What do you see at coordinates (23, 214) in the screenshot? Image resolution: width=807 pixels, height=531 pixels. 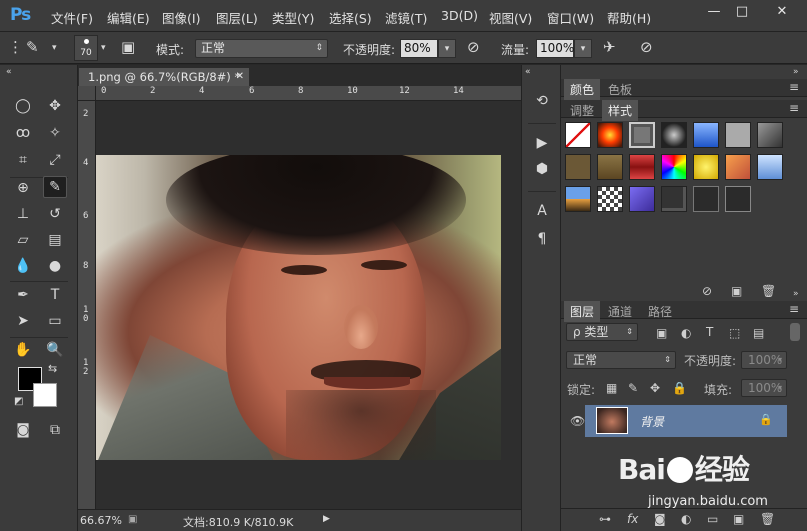 I see `clone-stamp-tool-icon: ⊥` at bounding box center [23, 214].